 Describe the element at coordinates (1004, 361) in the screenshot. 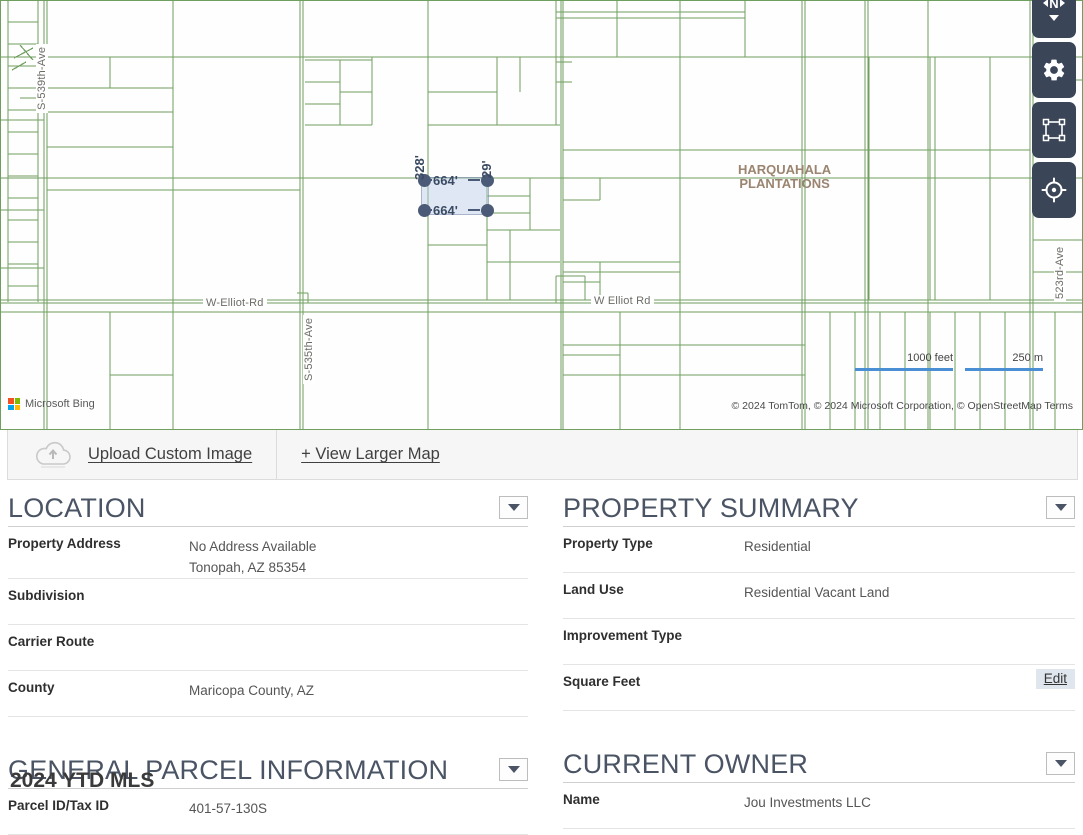

I see `scale-meters: 250 m` at that location.